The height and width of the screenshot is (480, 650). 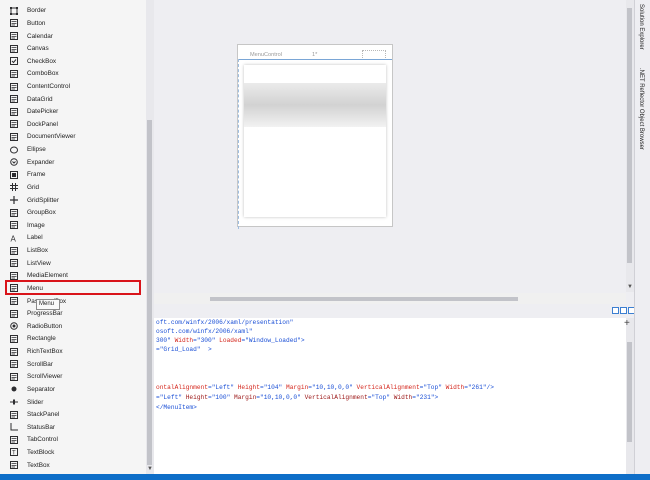 What do you see at coordinates (35, 238) in the screenshot?
I see `toolbox-item-label: Label` at bounding box center [35, 238].